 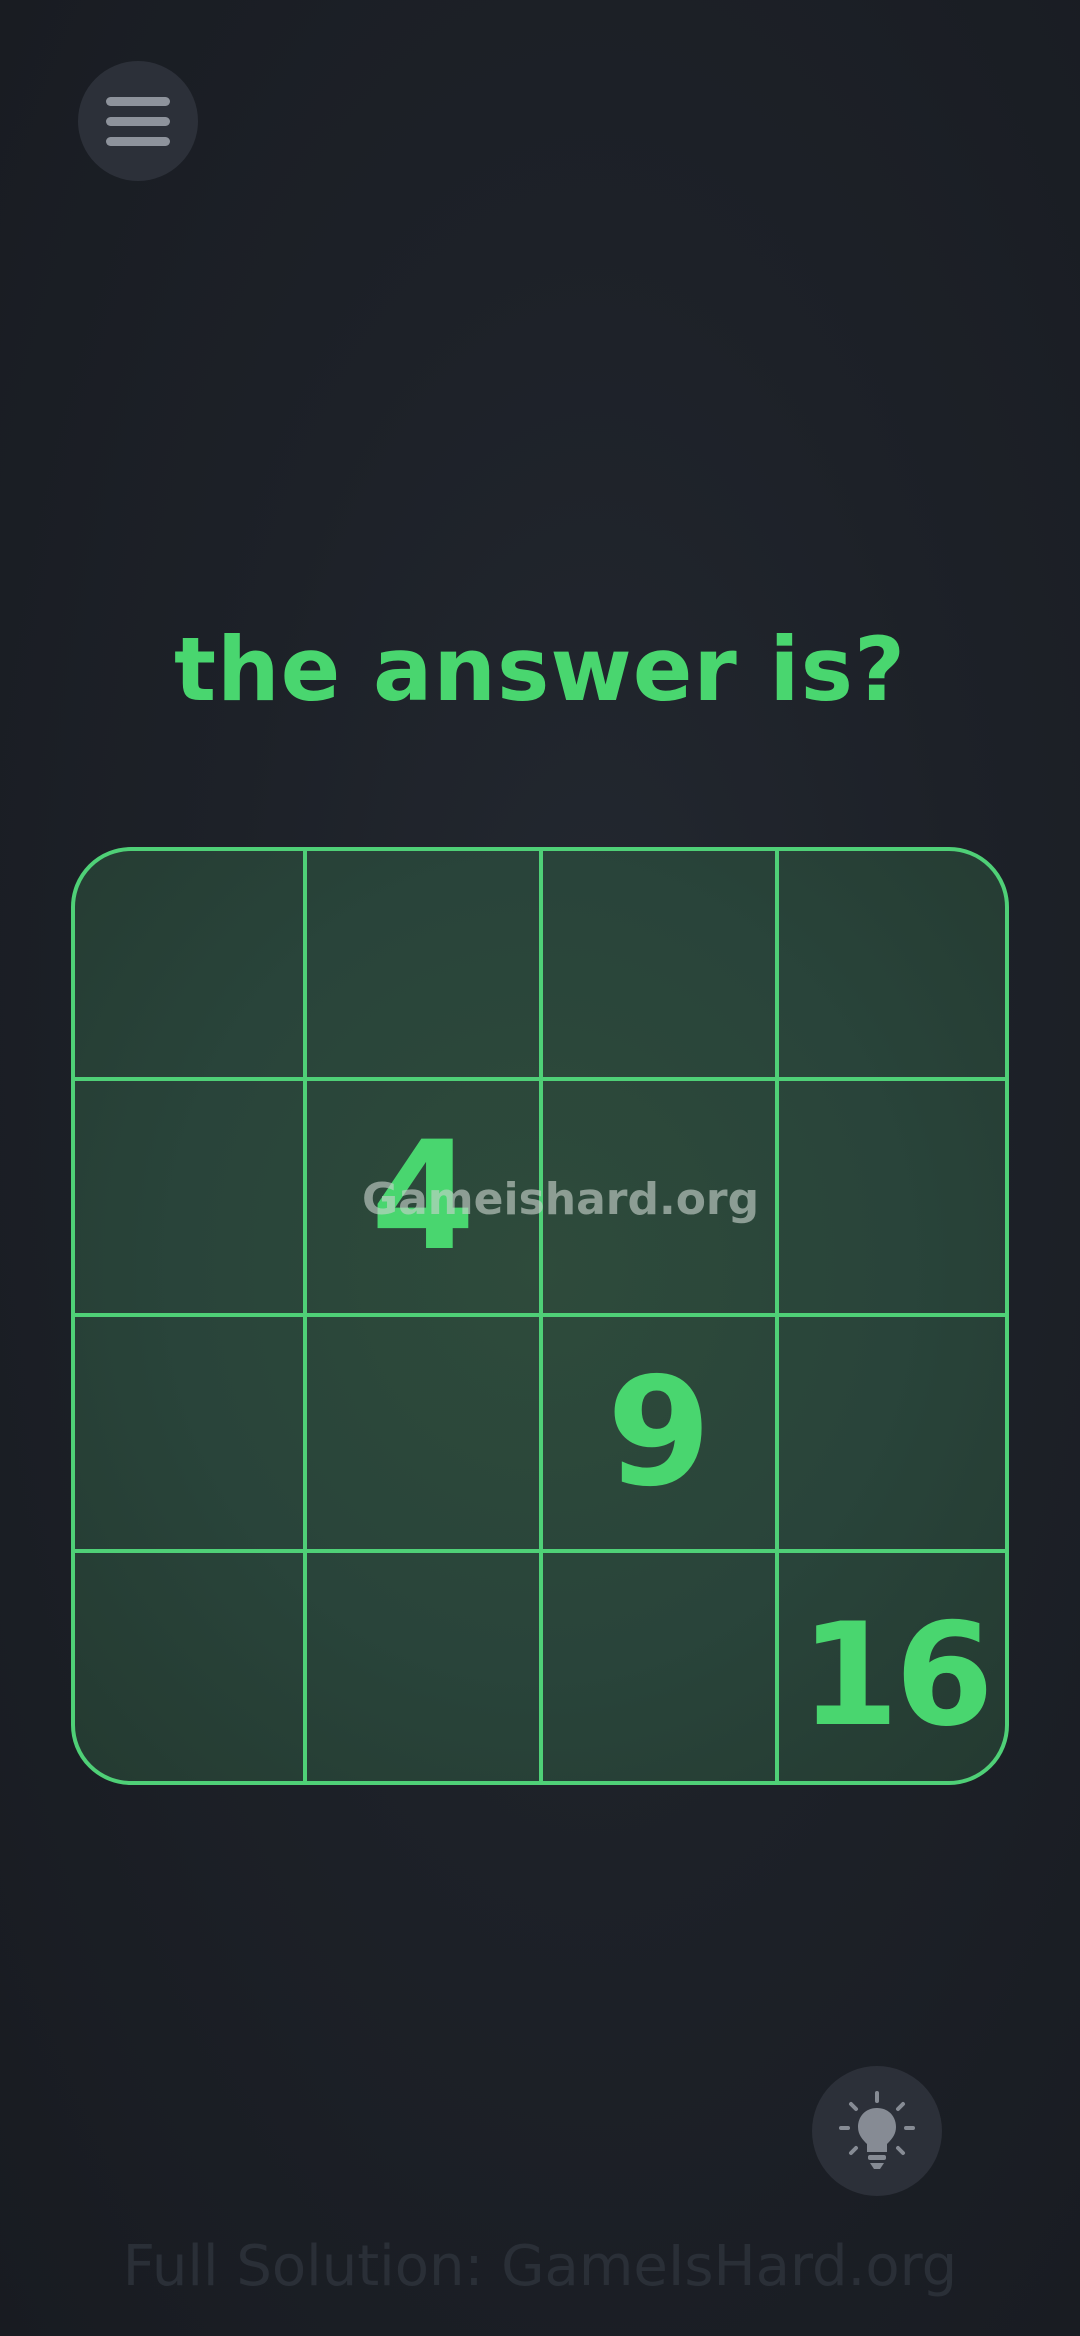 I want to click on grid-cell-r4-c4: 16, so click(x=892, y=1667).